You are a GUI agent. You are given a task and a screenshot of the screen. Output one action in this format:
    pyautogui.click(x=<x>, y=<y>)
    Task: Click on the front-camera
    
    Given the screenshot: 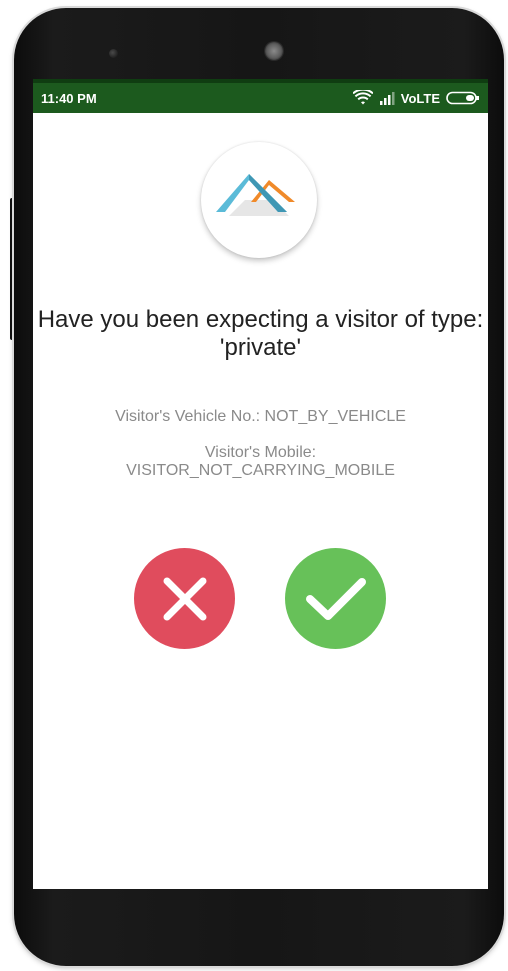 What is the action you would take?
    pyautogui.click(x=113, y=53)
    